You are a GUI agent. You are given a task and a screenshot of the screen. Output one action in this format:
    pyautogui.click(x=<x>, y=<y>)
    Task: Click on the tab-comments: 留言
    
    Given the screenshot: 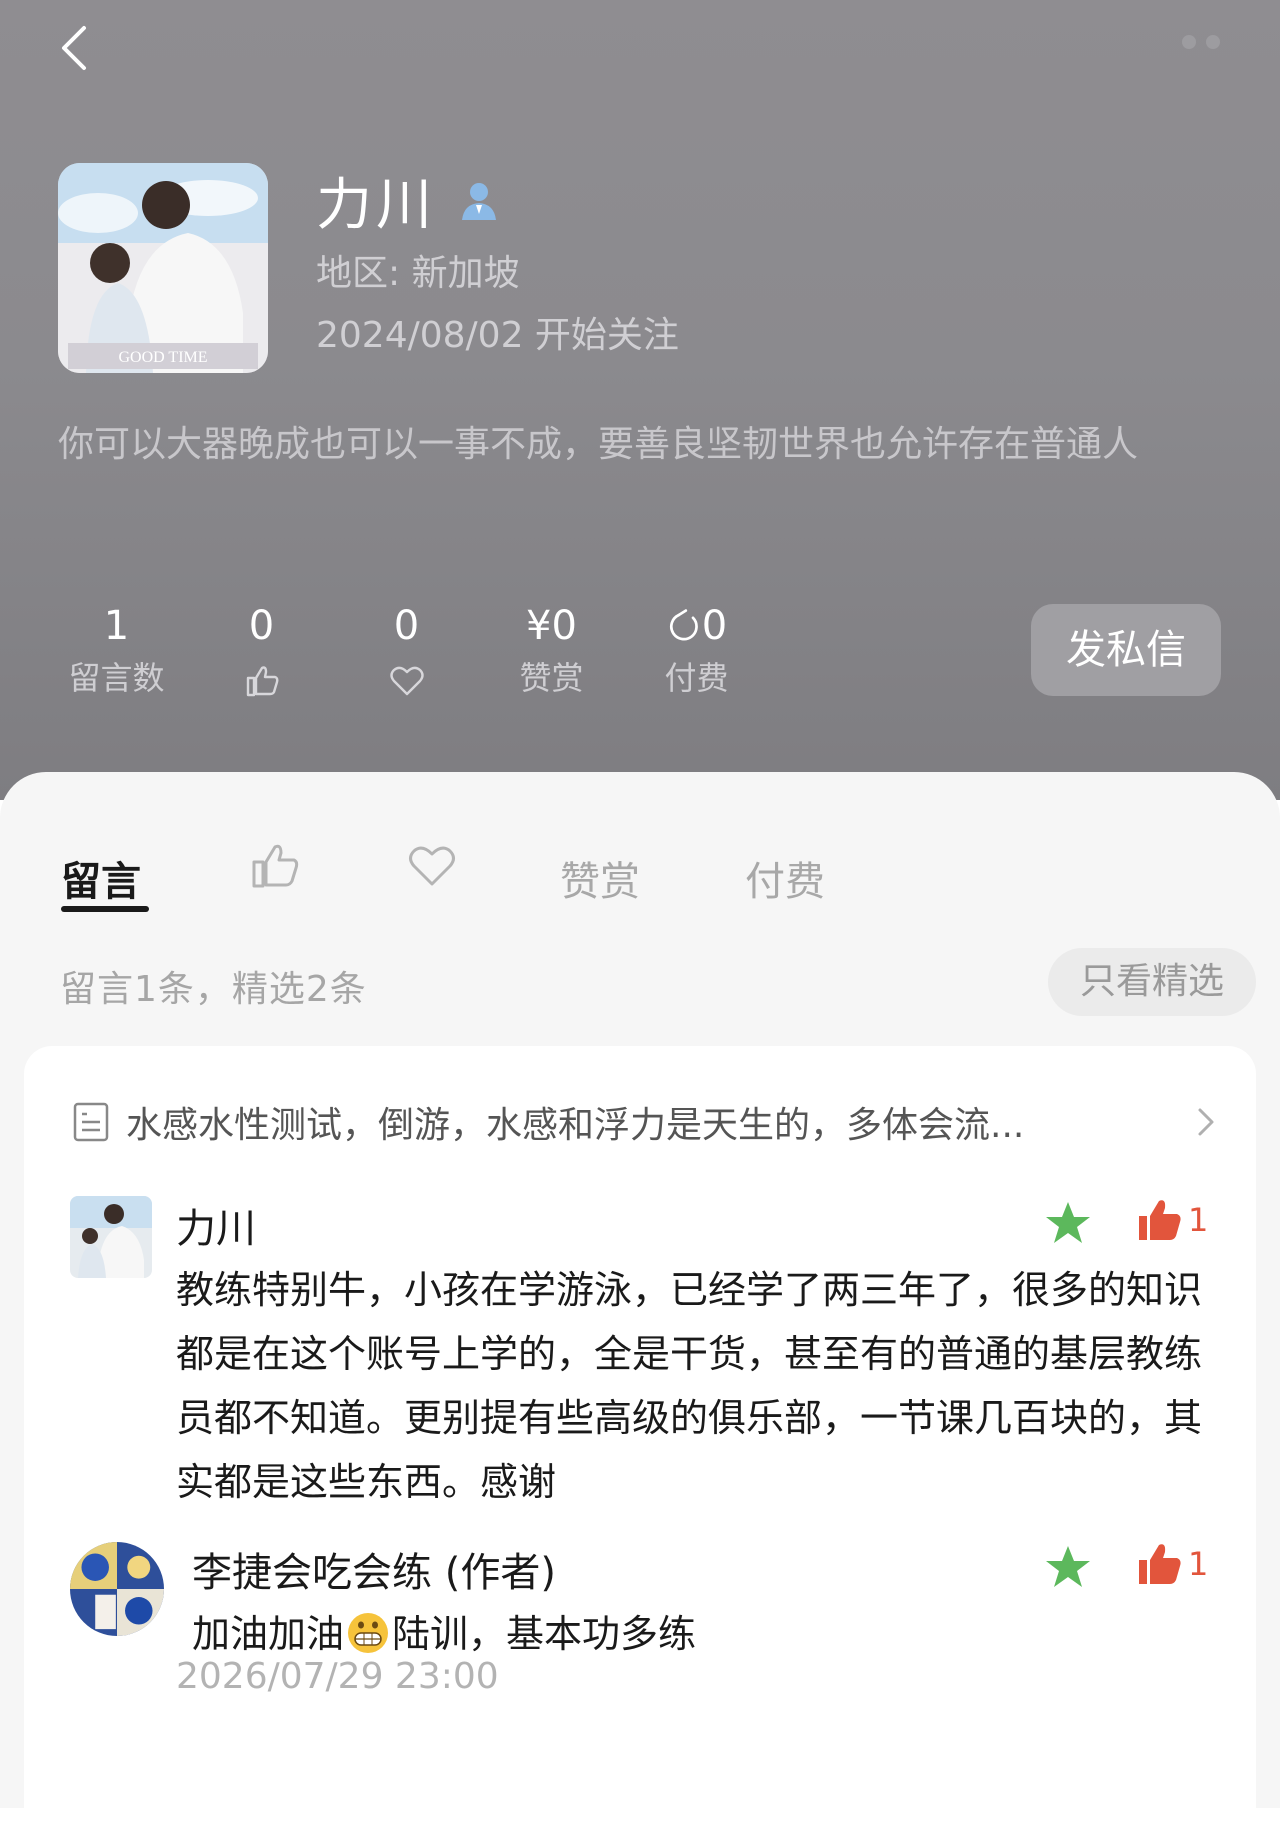 What is the action you would take?
    pyautogui.click(x=101, y=882)
    